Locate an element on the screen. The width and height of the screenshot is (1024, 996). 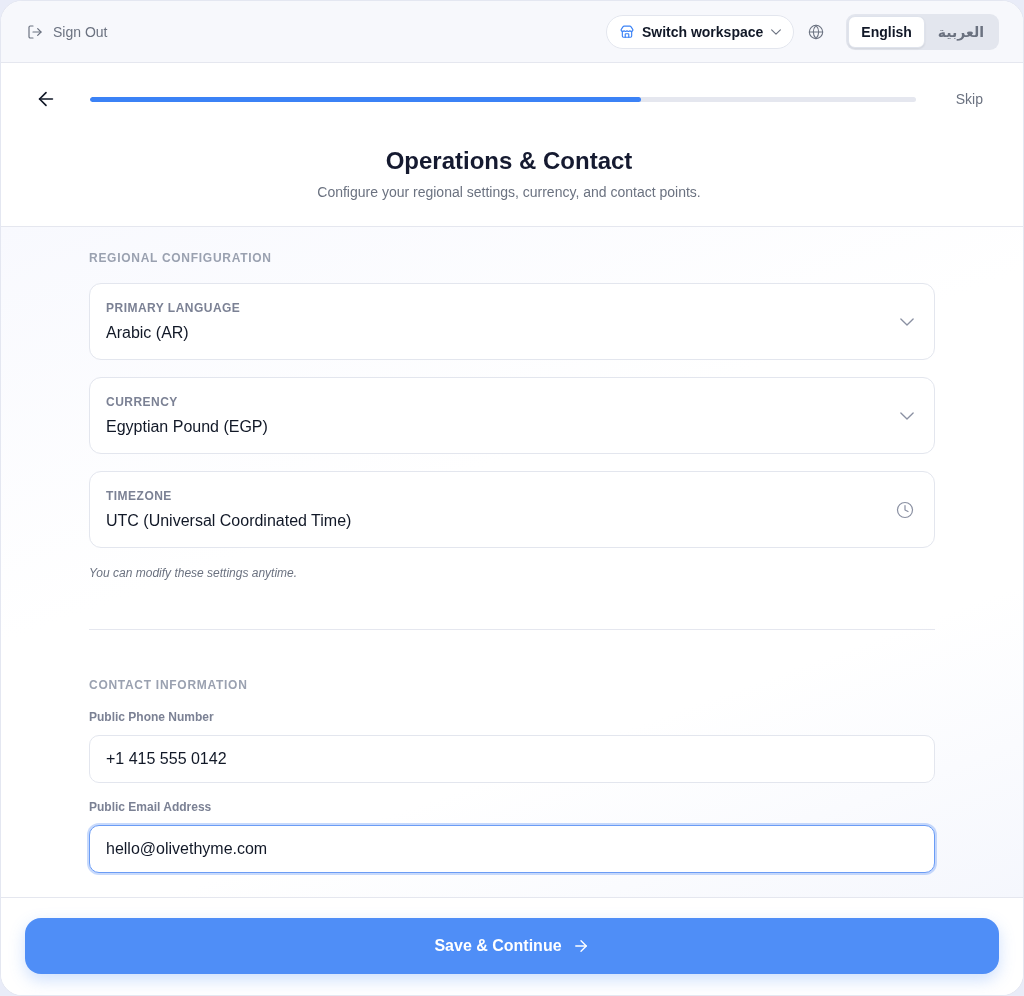
sign-out-icon is located at coordinates (35, 31).